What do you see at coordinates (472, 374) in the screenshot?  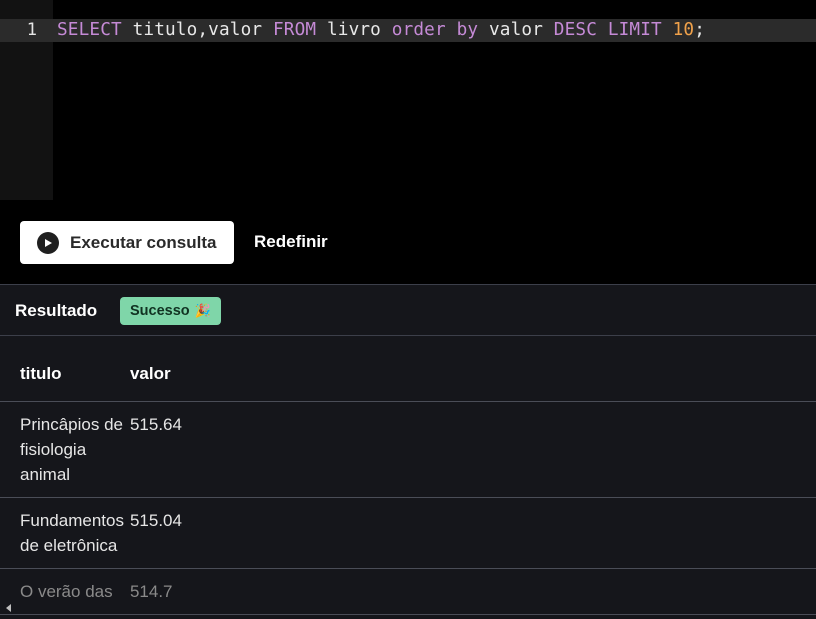 I see `column-header-valor: valor` at bounding box center [472, 374].